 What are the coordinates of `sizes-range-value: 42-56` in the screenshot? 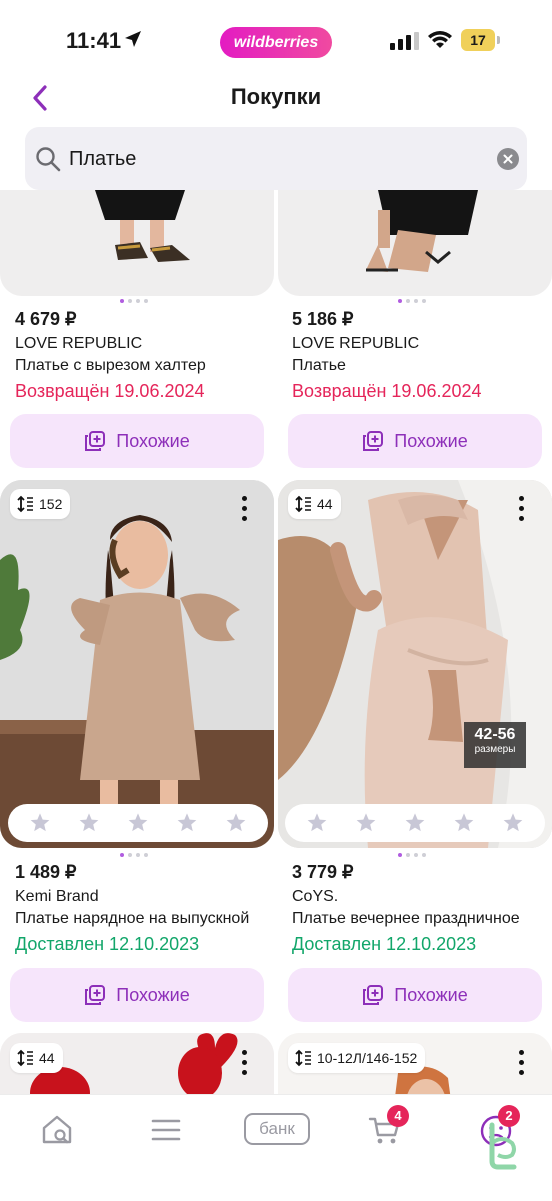 It's located at (495, 734).